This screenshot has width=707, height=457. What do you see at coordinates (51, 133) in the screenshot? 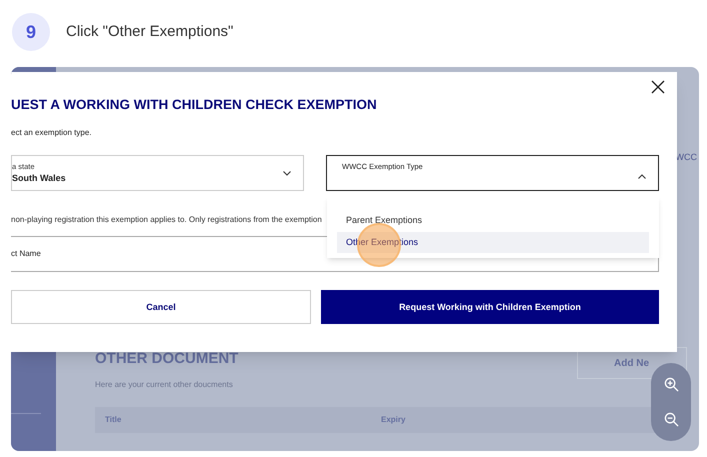
I see `modal-subtitle: ect an exemption type.` at bounding box center [51, 133].